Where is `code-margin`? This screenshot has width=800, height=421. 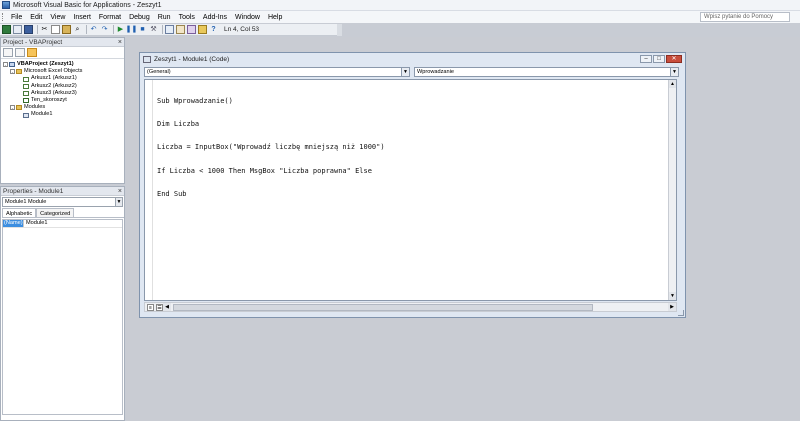 code-margin is located at coordinates (149, 190).